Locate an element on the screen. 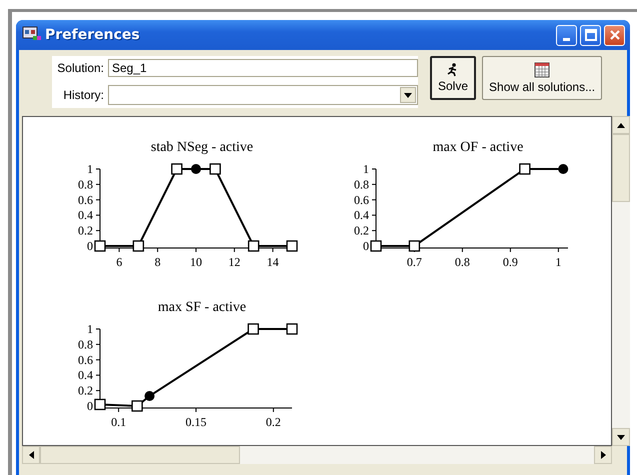 This screenshot has width=637, height=475. vertical-scrollbar is located at coordinates (621, 281).